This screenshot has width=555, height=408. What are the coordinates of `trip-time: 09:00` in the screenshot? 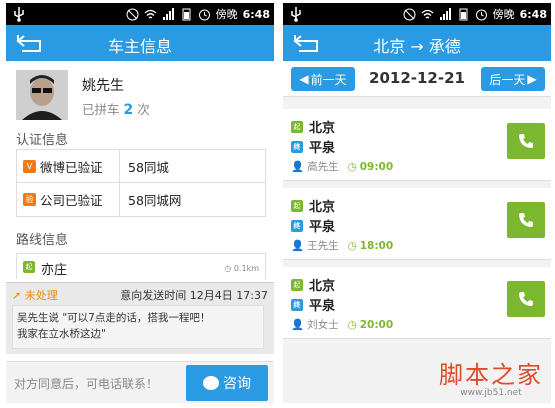 It's located at (376, 166).